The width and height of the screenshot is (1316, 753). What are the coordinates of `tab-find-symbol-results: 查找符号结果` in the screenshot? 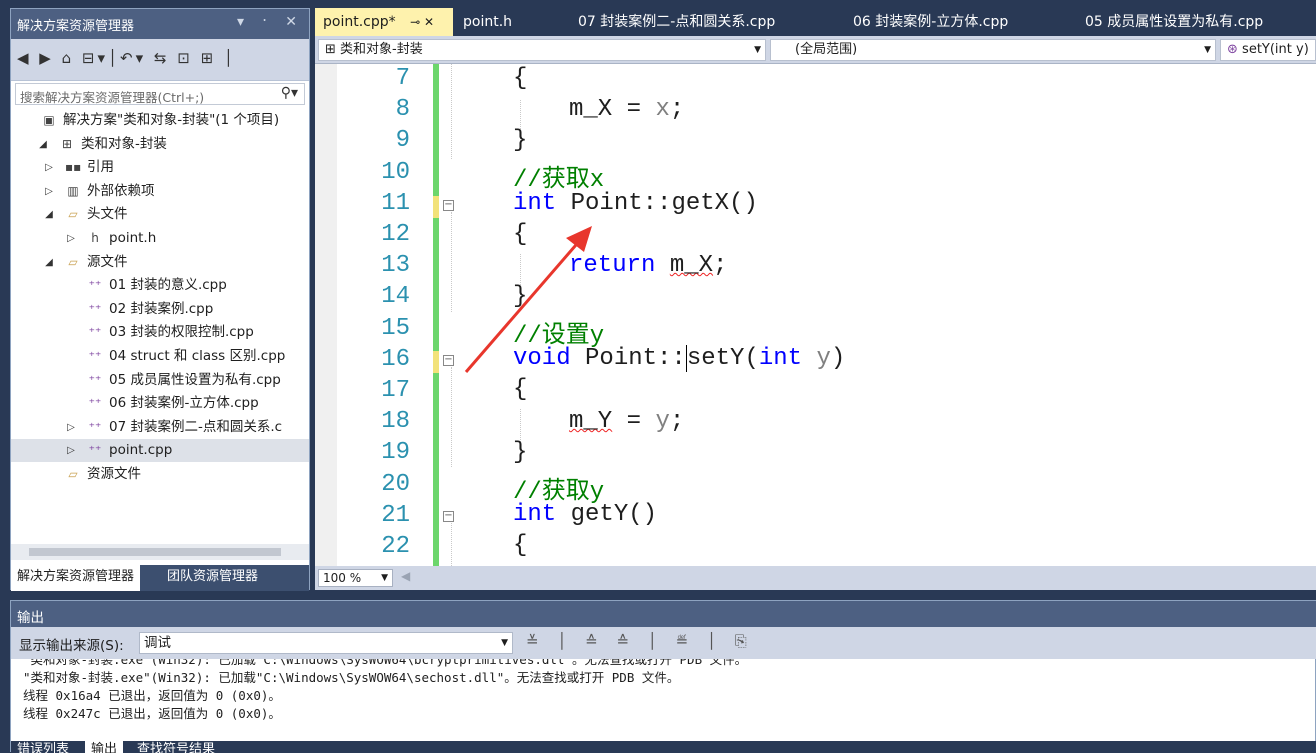 It's located at (176, 747).